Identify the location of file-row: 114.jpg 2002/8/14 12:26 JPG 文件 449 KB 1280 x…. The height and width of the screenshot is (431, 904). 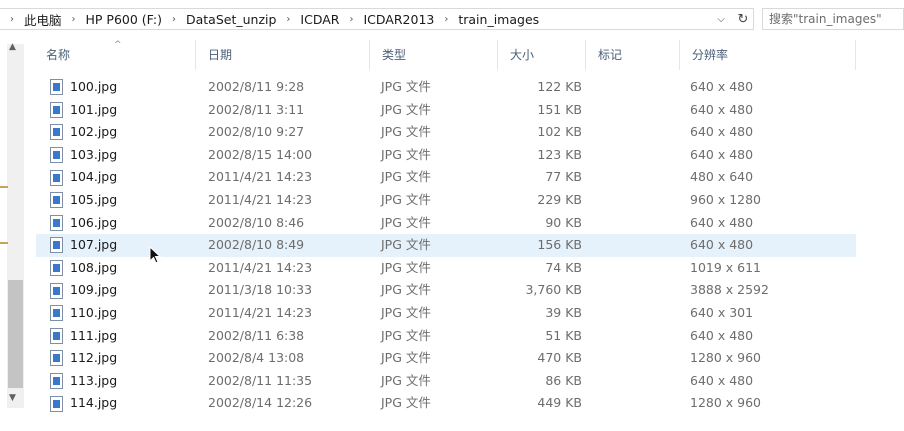
(446, 403).